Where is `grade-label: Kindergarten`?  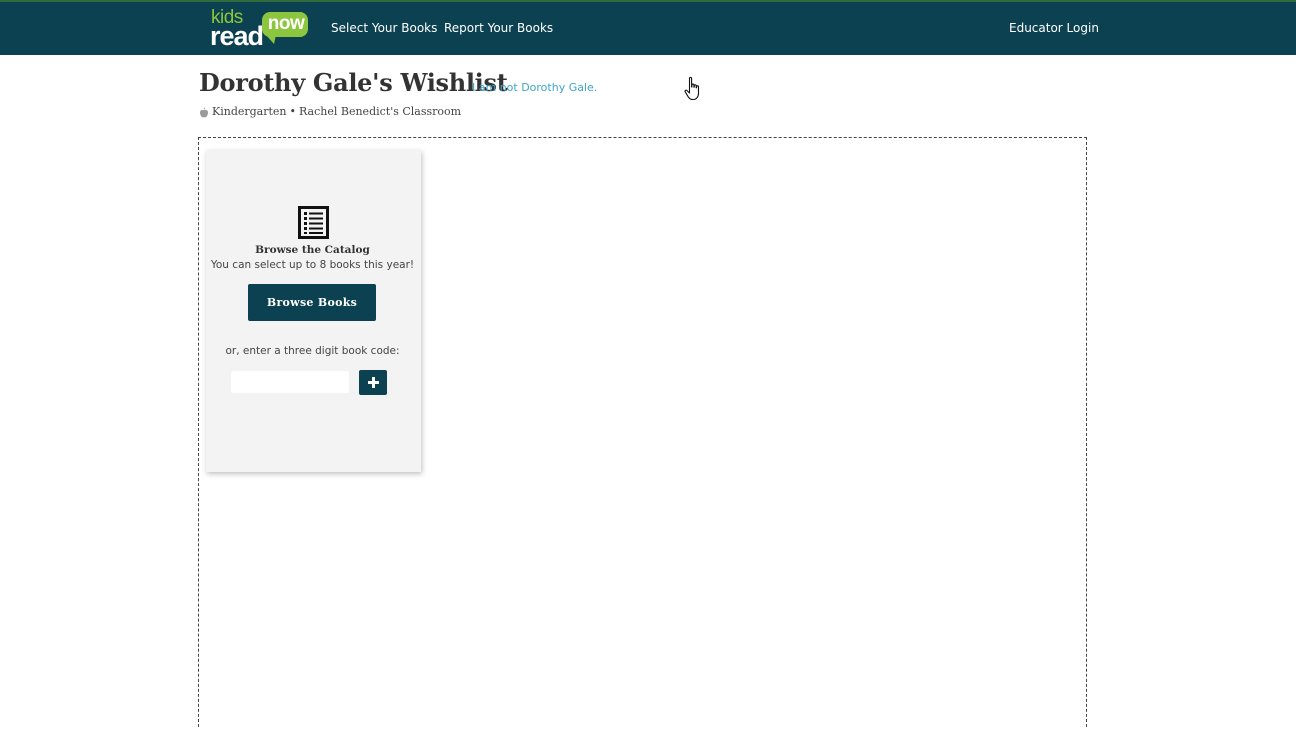 grade-label: Kindergarten is located at coordinates (249, 111).